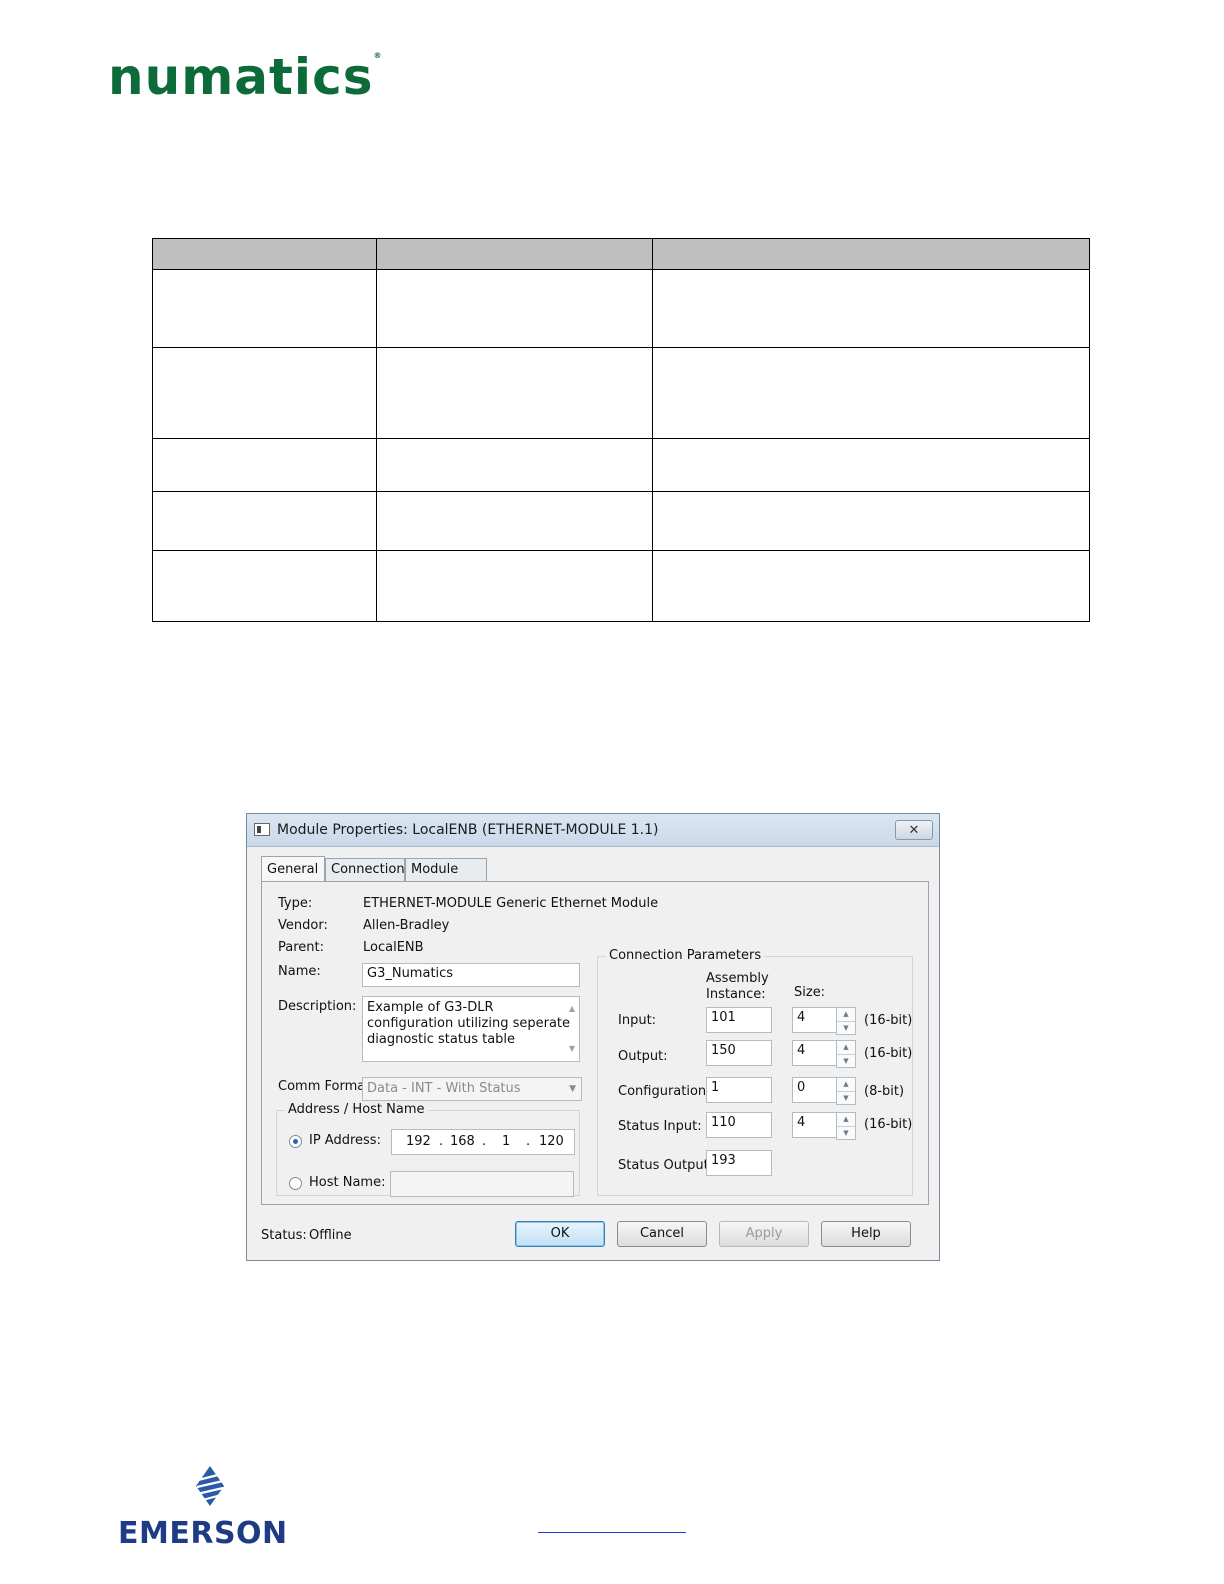  What do you see at coordinates (345, 1140) in the screenshot?
I see `ip-address-label: IP Address:` at bounding box center [345, 1140].